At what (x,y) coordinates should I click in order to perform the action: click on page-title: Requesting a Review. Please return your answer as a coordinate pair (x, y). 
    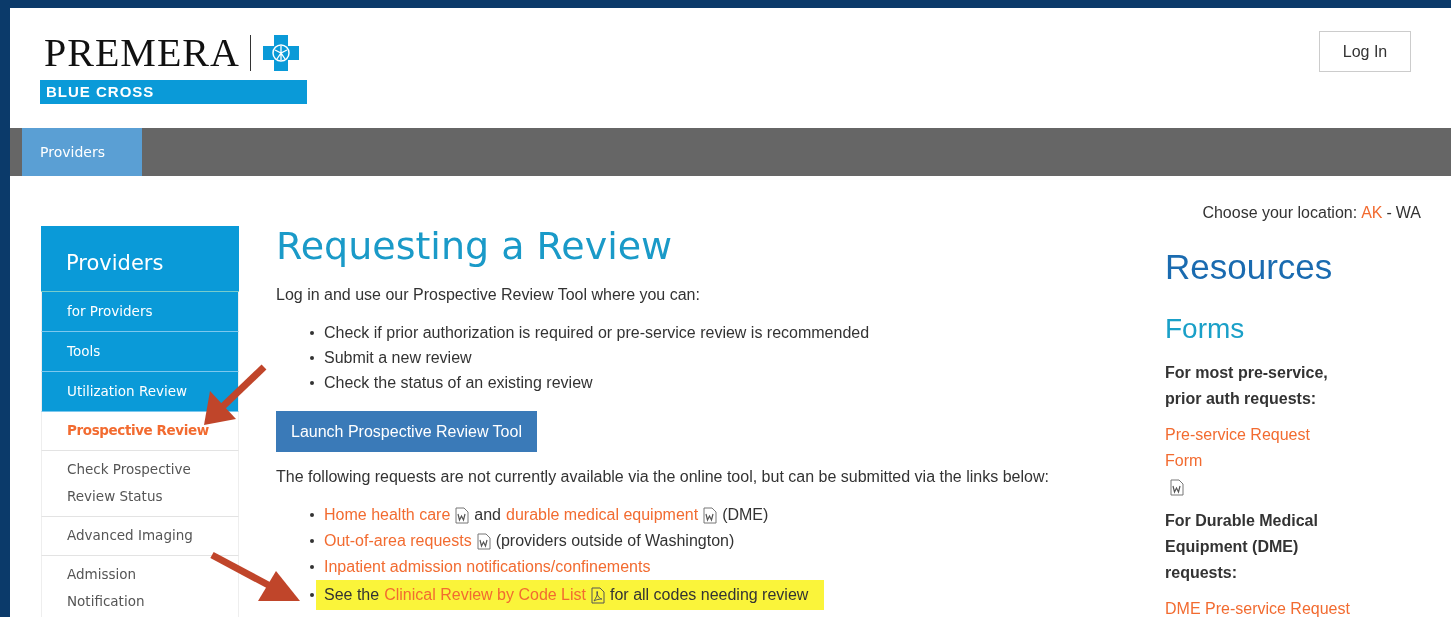
    Looking at the image, I should click on (475, 246).